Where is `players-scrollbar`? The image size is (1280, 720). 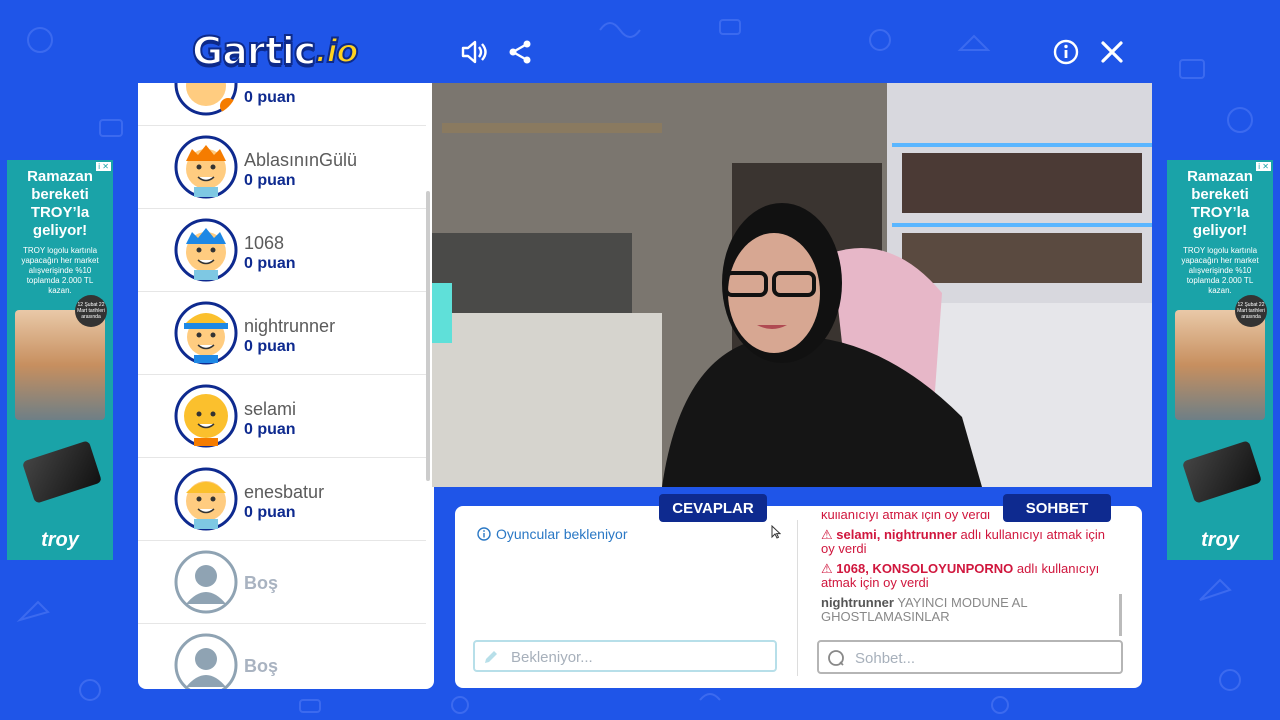
players-scrollbar is located at coordinates (428, 336).